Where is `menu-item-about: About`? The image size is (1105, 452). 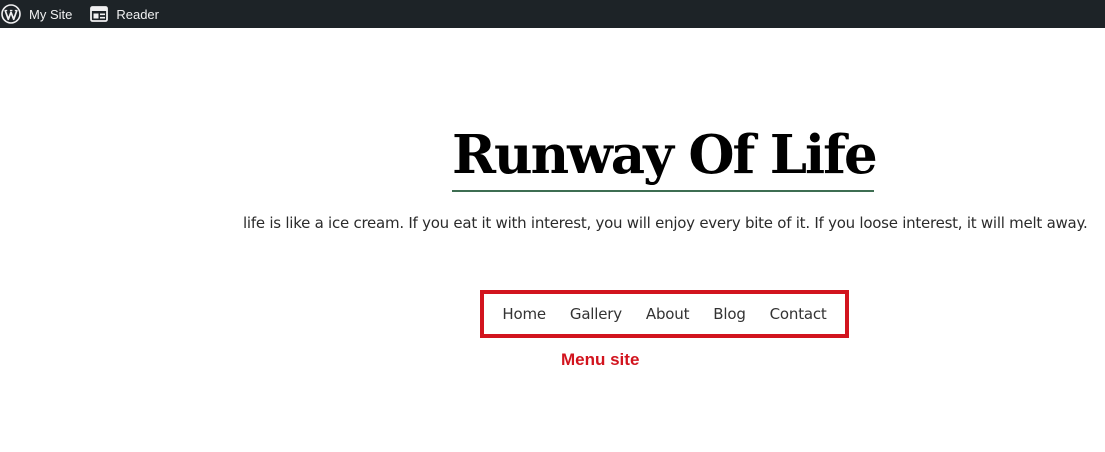 menu-item-about: About is located at coordinates (667, 314).